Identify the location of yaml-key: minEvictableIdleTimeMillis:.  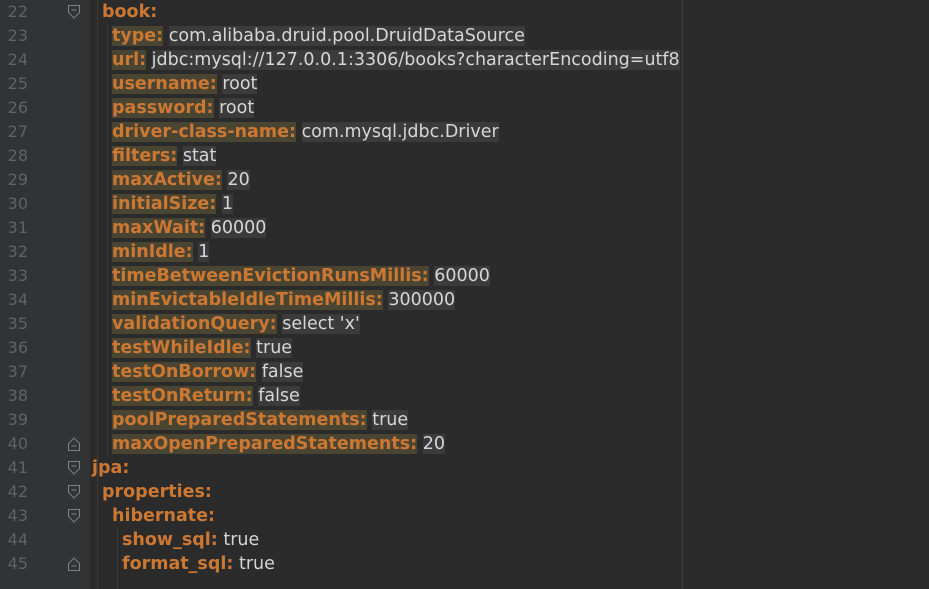
(247, 300).